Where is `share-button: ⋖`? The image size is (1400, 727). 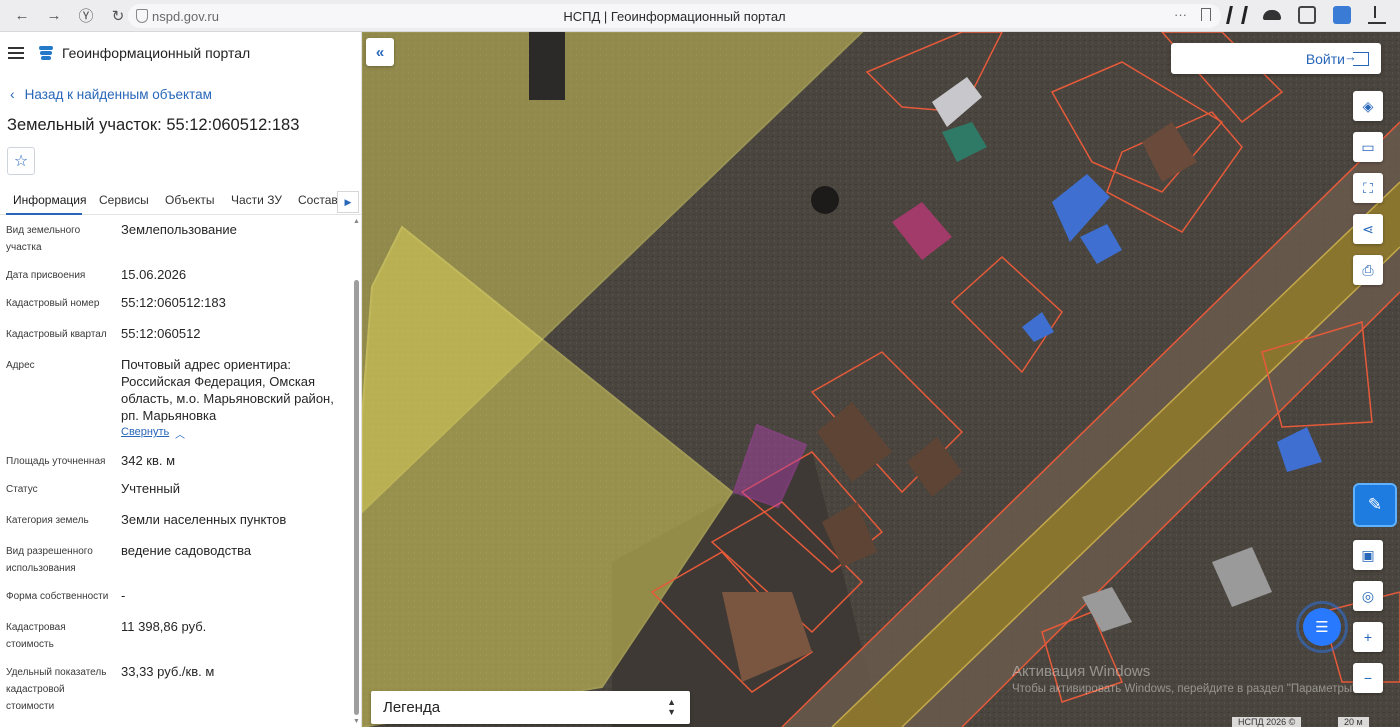
share-button: ⋖ is located at coordinates (1368, 229).